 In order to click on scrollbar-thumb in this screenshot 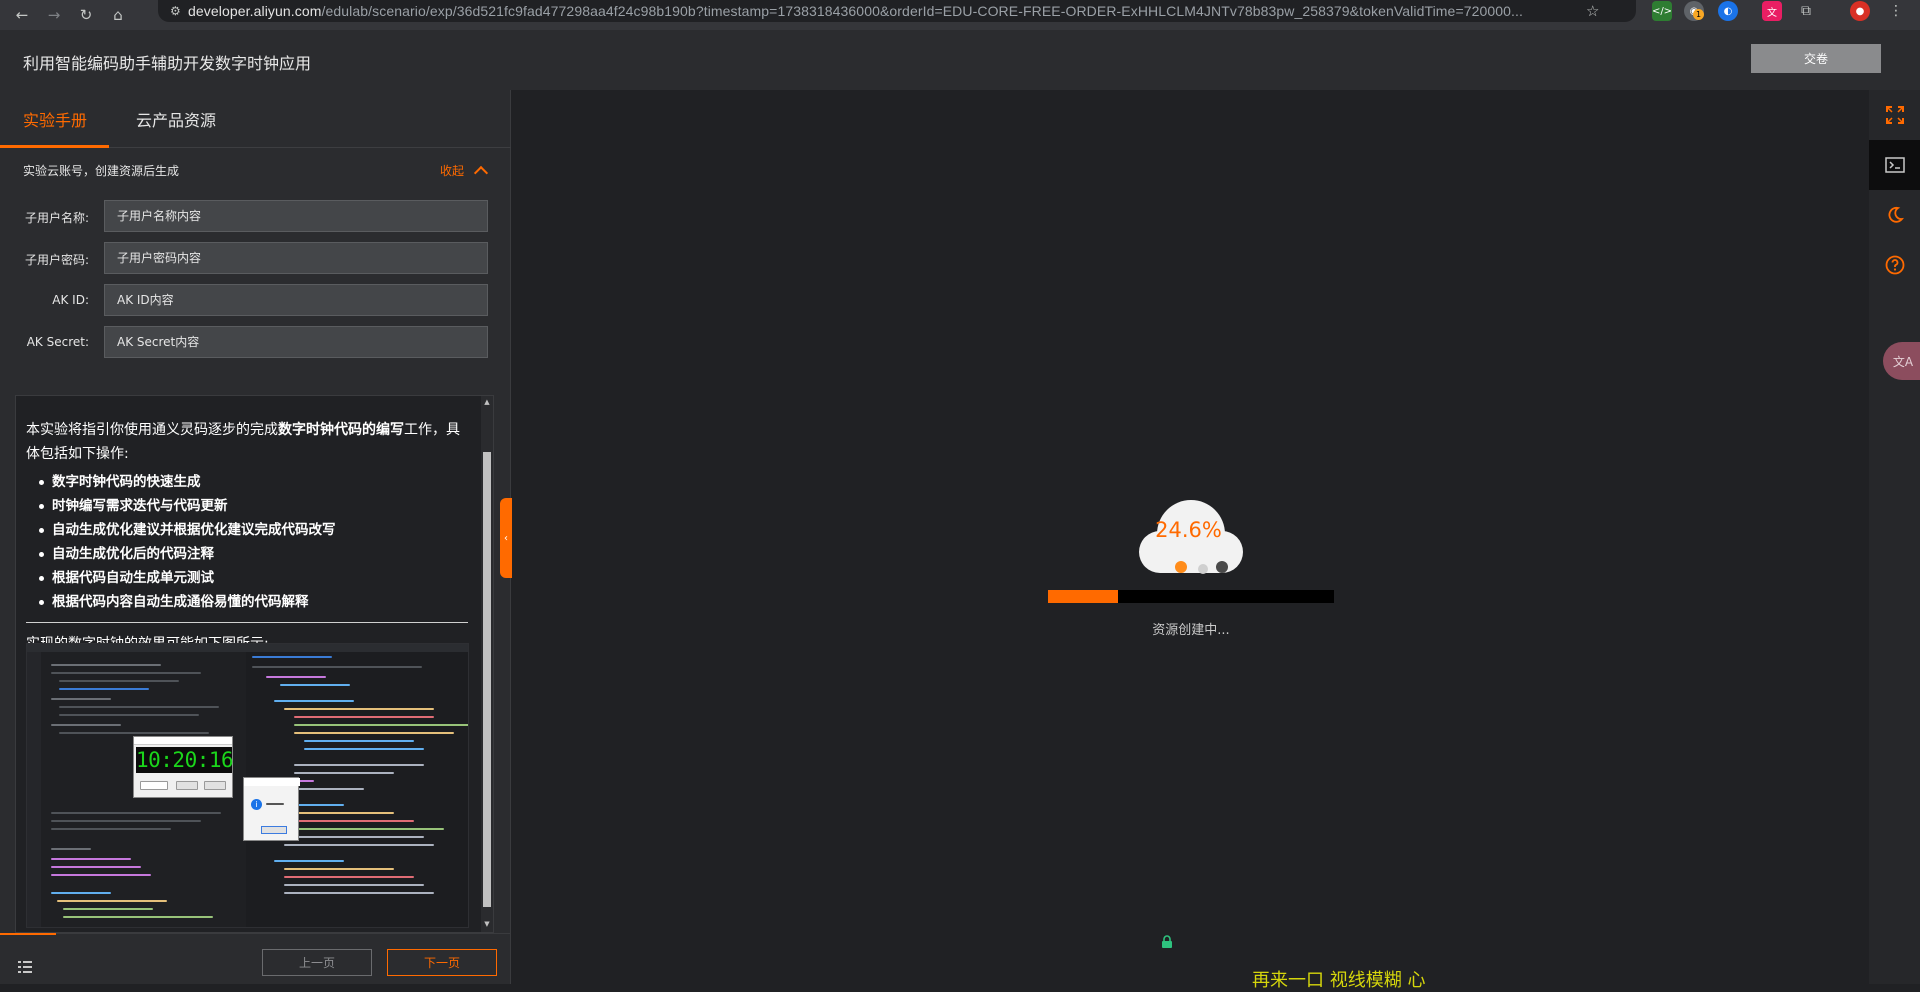, I will do `click(487, 679)`.